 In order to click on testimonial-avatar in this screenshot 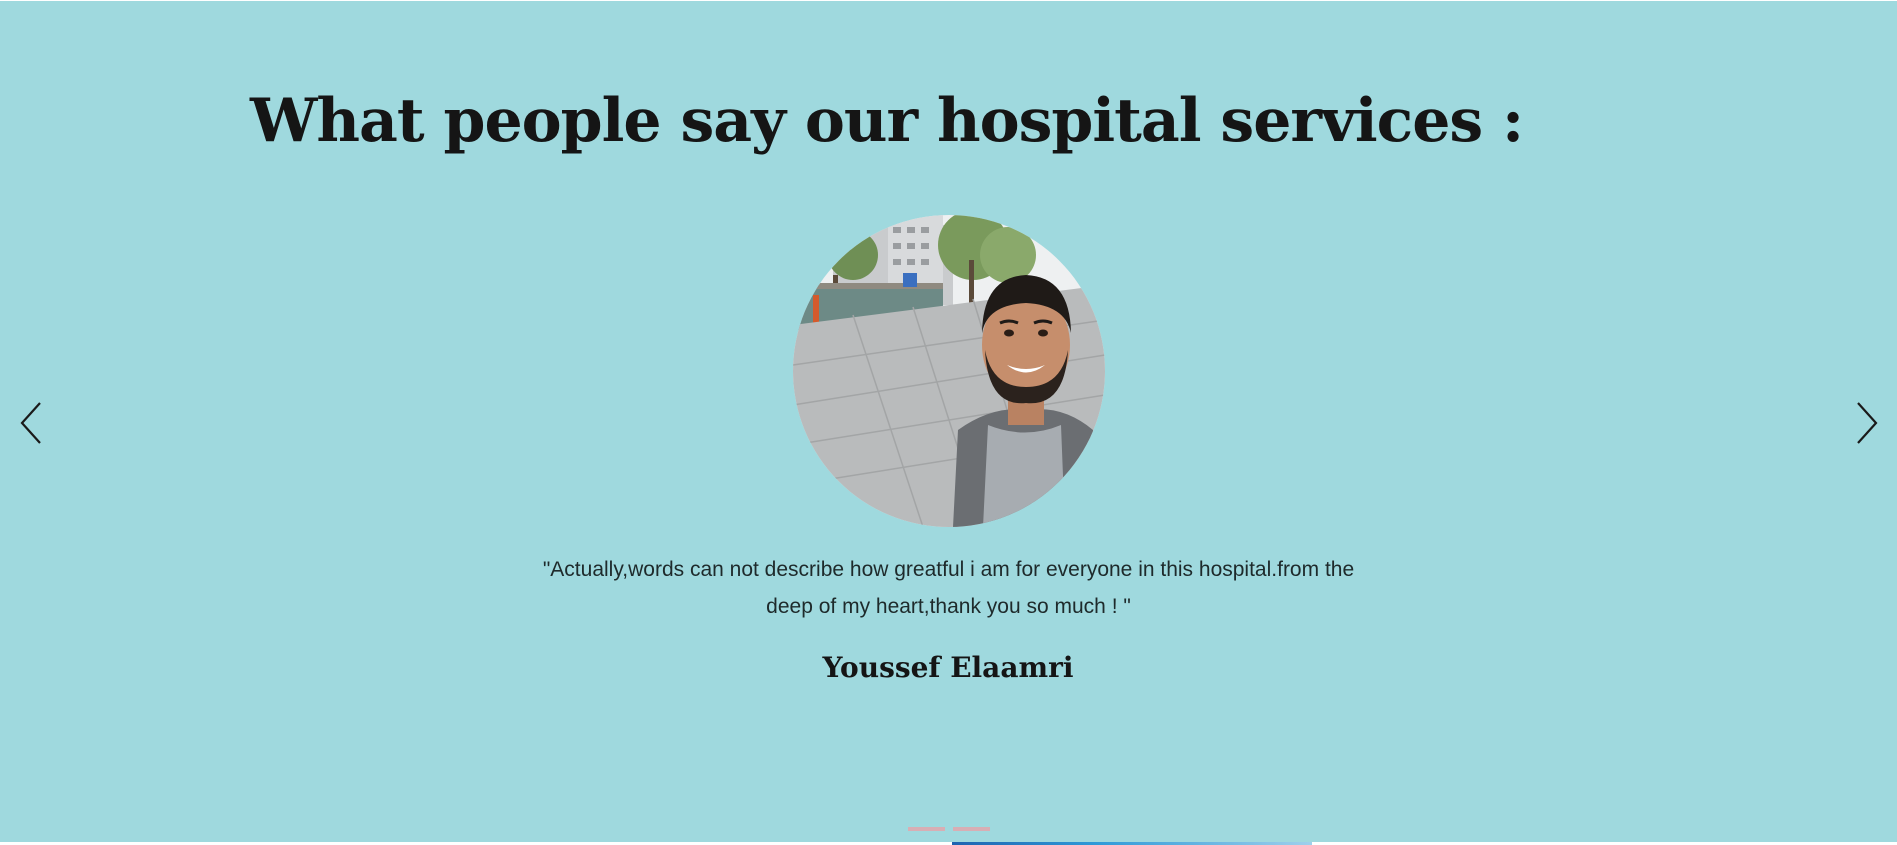, I will do `click(949, 371)`.